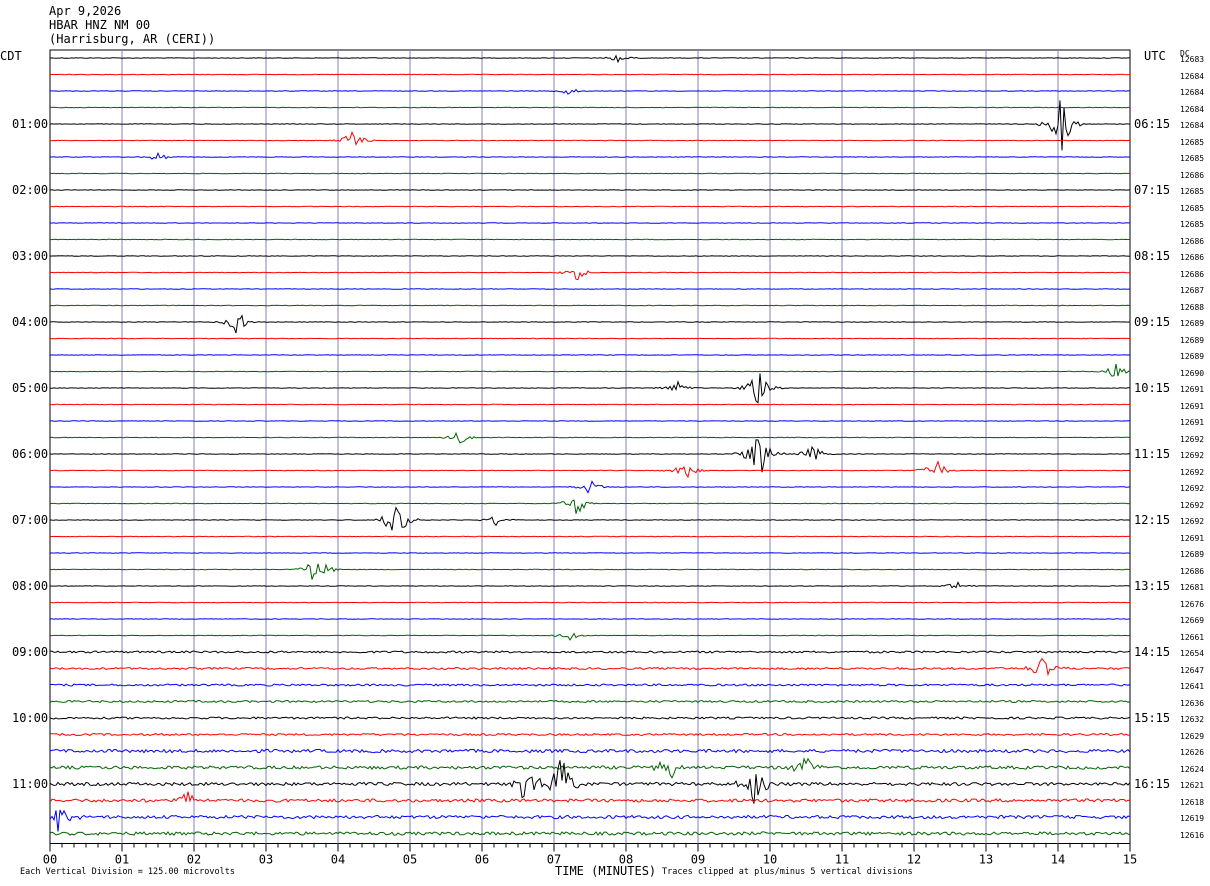 The height and width of the screenshot is (886, 1210). Describe the element at coordinates (698, 860) in the screenshot. I see `x-tick-label: 09` at that location.